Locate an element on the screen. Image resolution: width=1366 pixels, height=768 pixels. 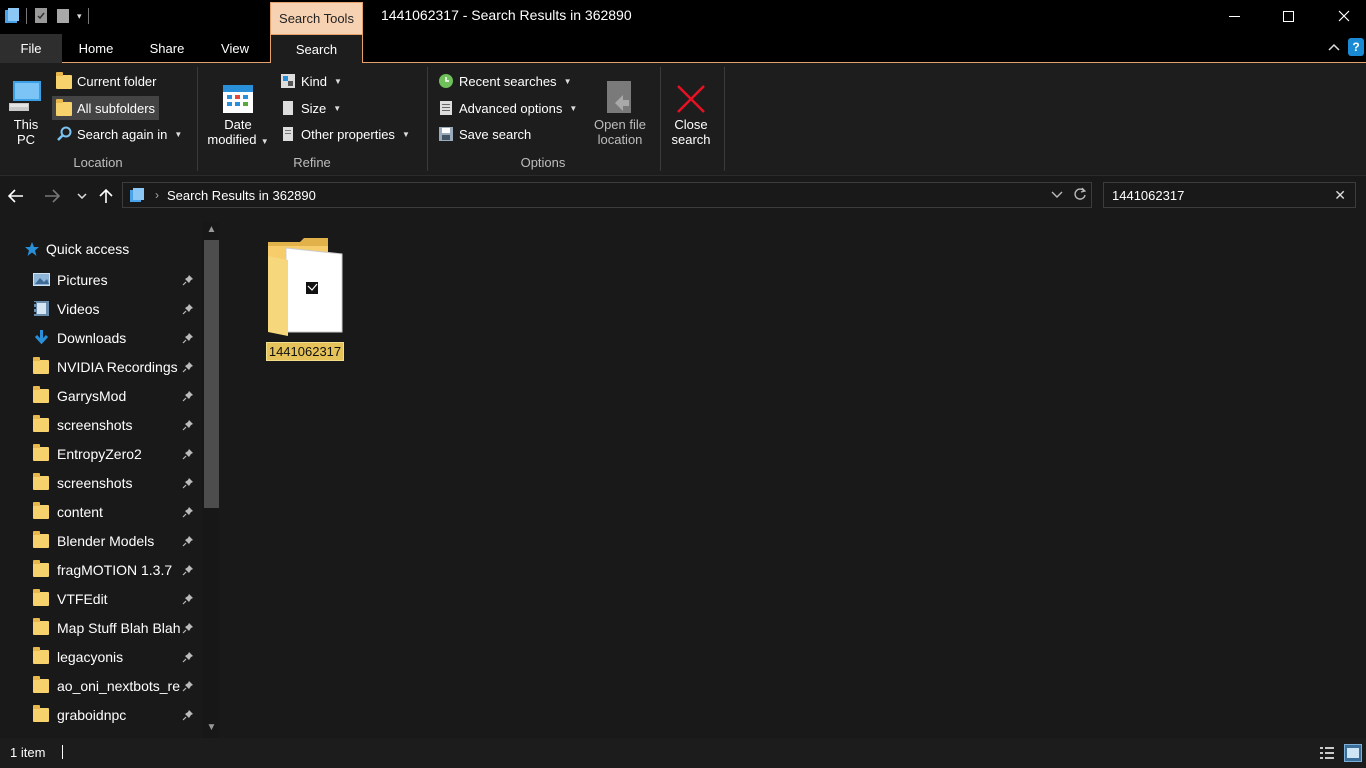
current-folder-button: Current folder is located at coordinates (106, 81).